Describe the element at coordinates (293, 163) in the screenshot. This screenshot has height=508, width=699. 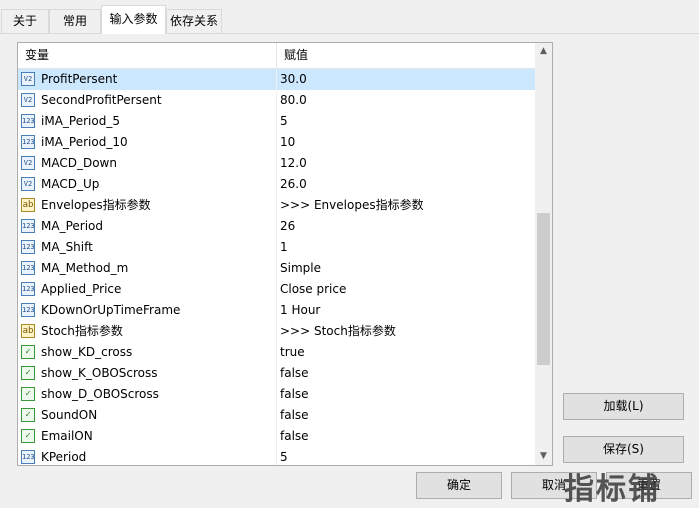
I see `parameter-value: 12.0` at that location.